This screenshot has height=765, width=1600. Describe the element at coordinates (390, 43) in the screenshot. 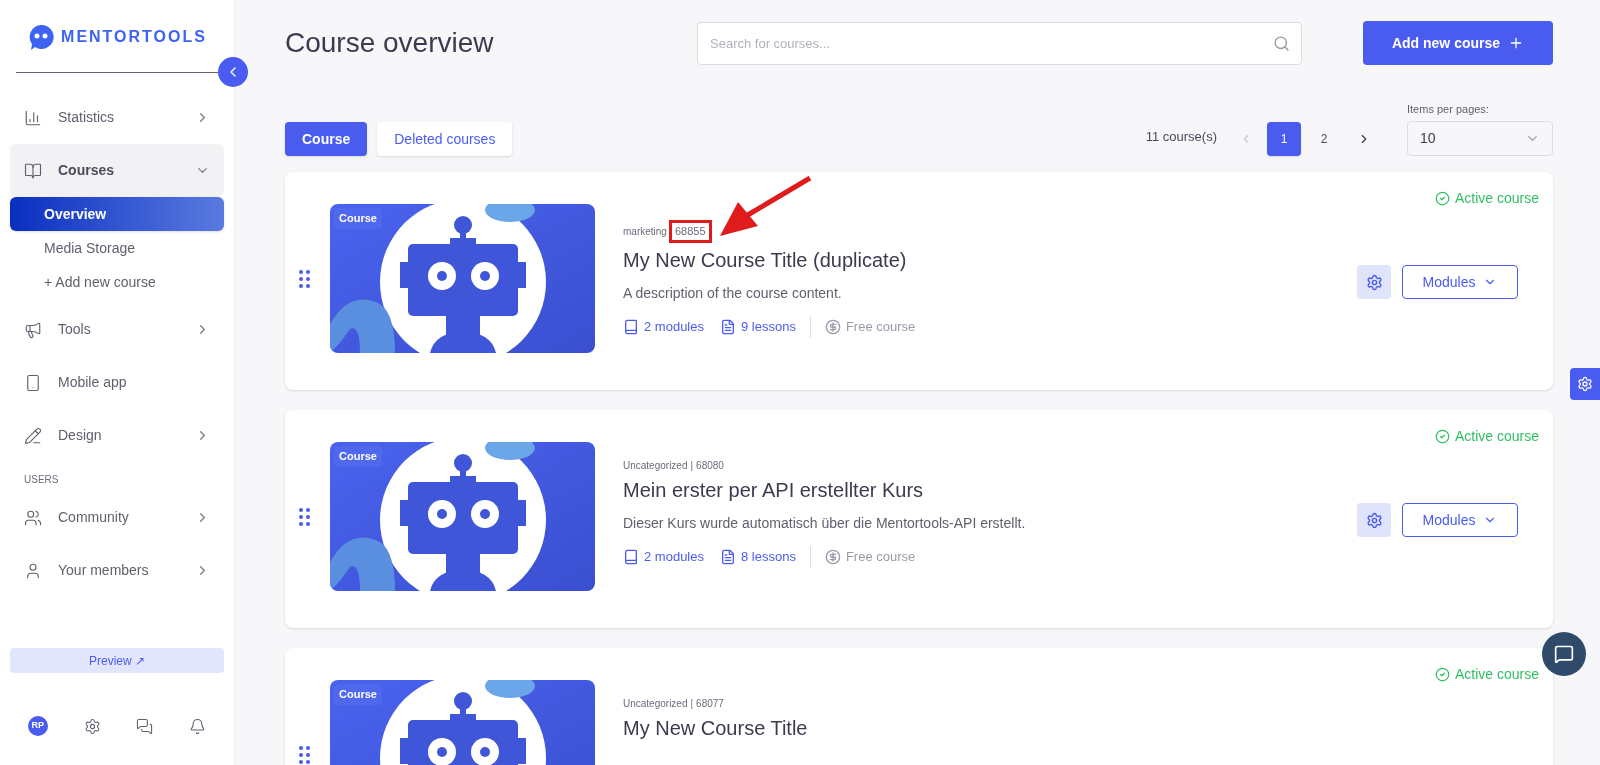

I see `page-title: Course overview` at that location.